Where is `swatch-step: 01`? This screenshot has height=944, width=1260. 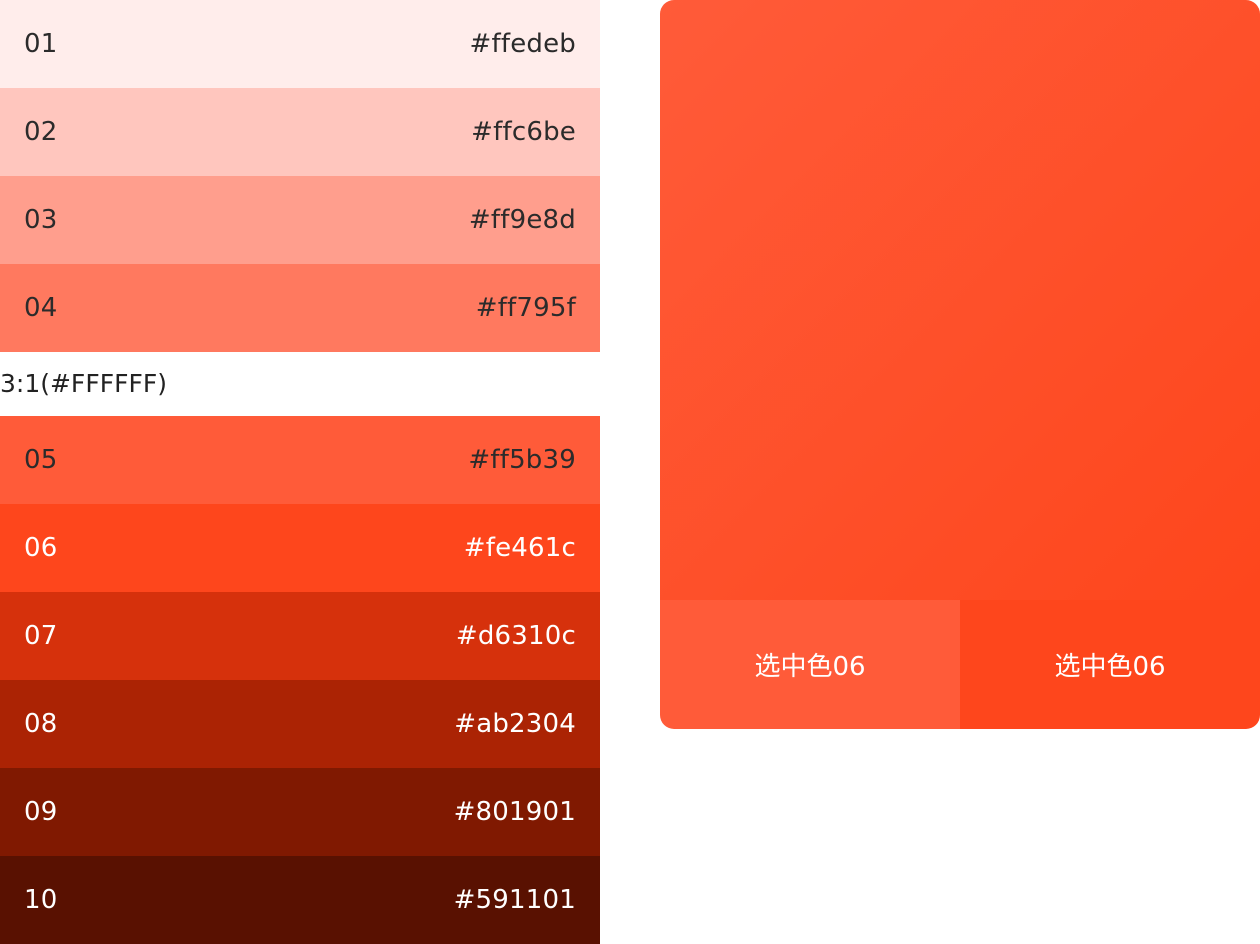
swatch-step: 01 is located at coordinates (41, 44).